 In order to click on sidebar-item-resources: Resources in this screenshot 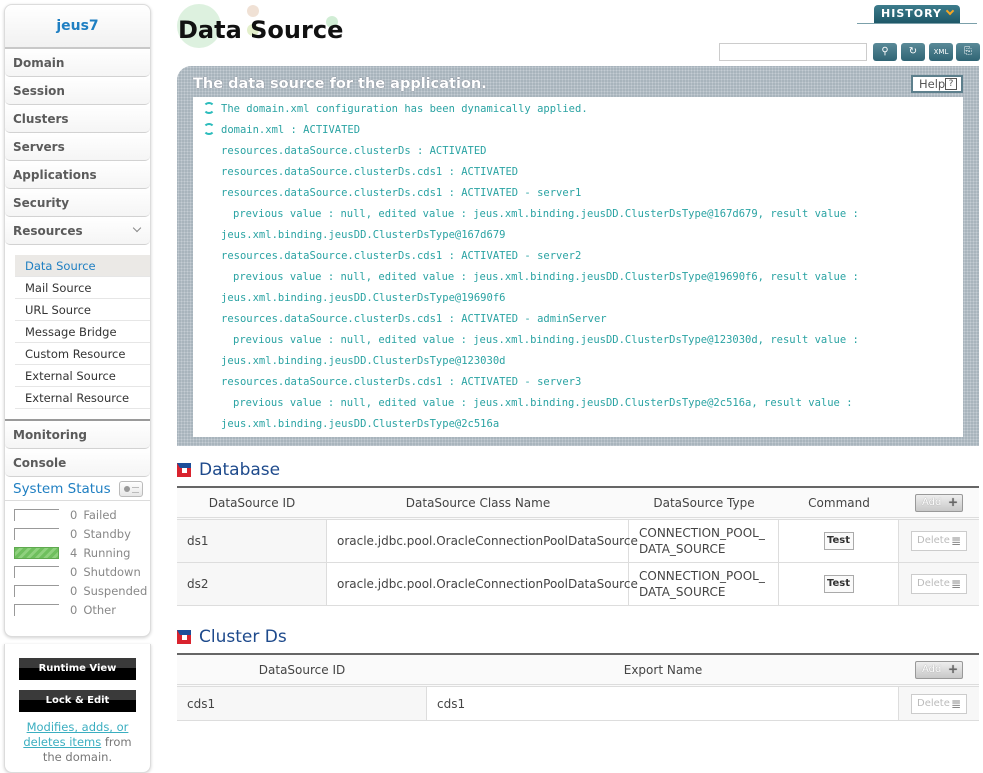, I will do `click(77, 231)`.